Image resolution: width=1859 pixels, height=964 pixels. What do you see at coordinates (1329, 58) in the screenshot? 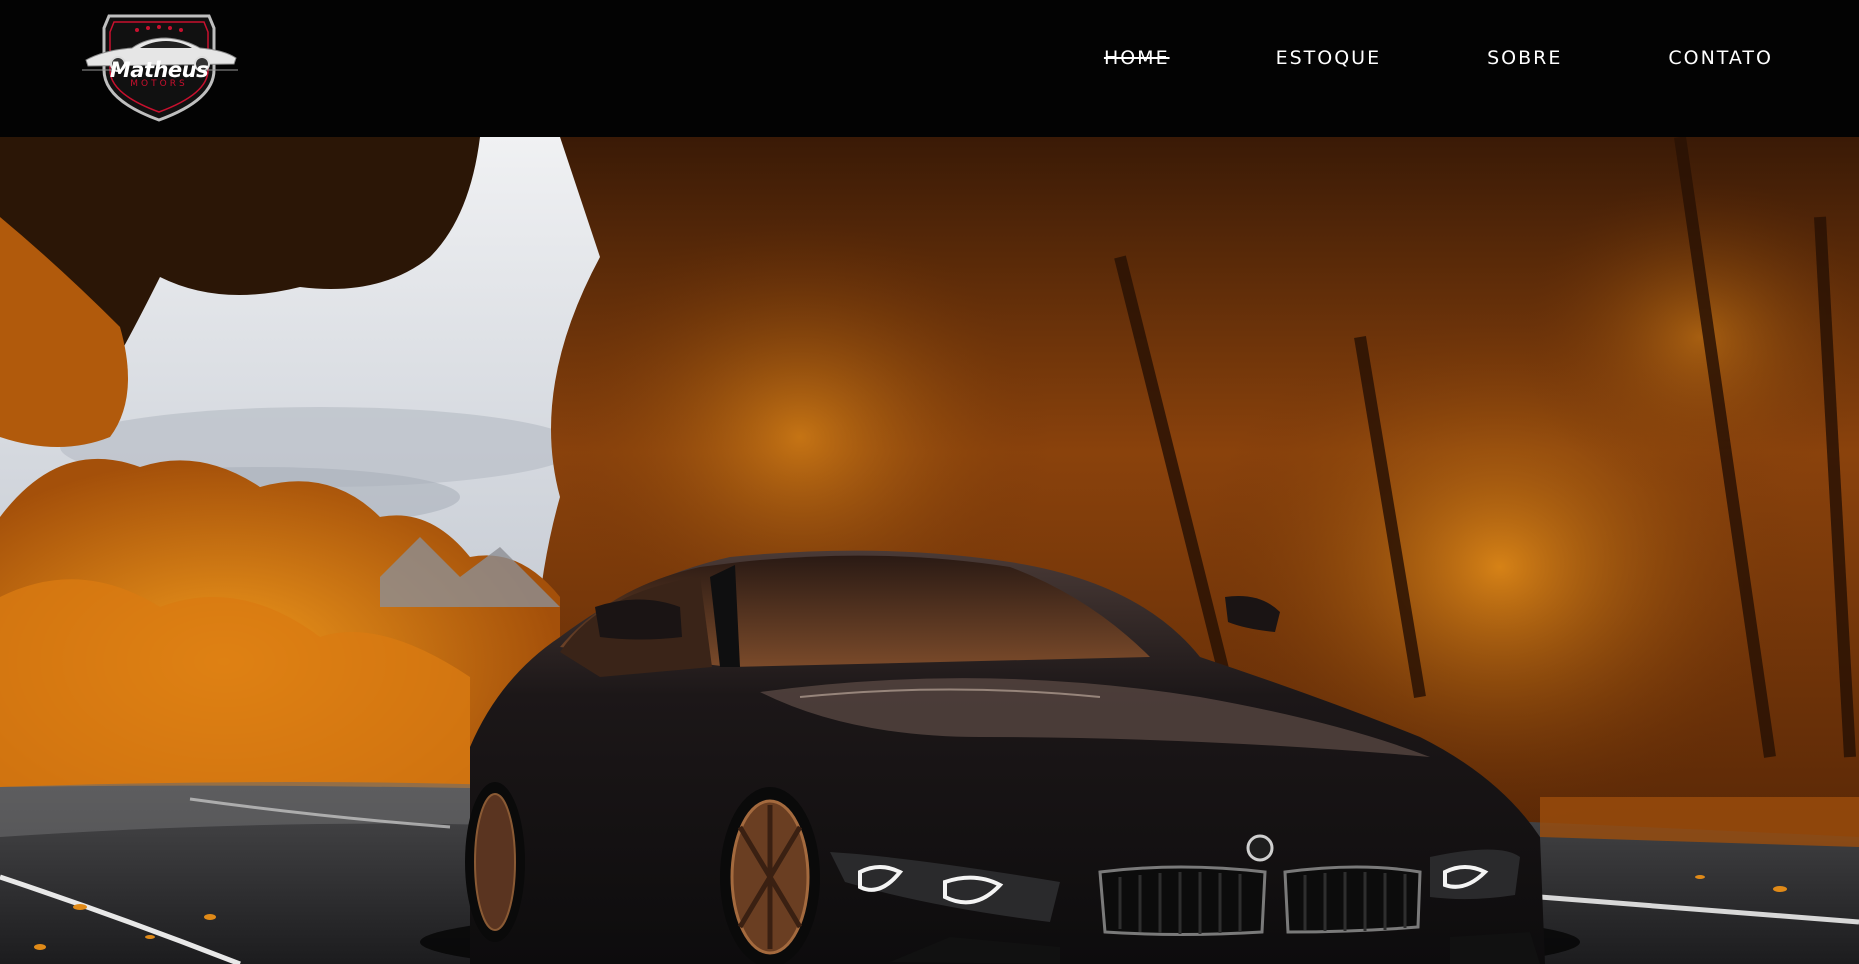
I see `nav-estoque: ESTOQUE` at bounding box center [1329, 58].